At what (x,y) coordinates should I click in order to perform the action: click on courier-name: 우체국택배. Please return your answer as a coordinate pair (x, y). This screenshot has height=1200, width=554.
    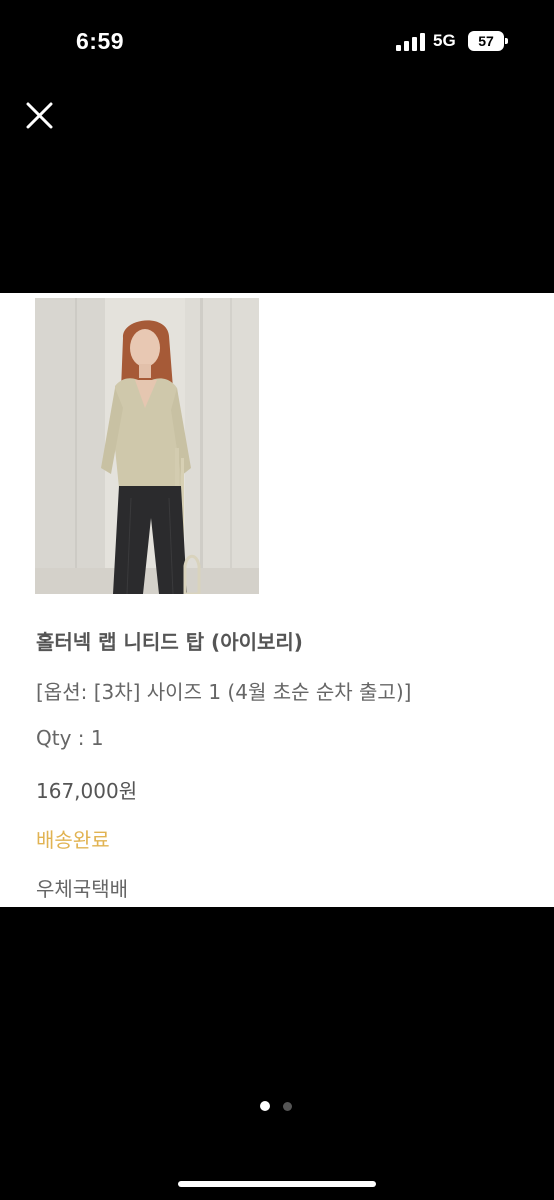
    Looking at the image, I should click on (82, 889).